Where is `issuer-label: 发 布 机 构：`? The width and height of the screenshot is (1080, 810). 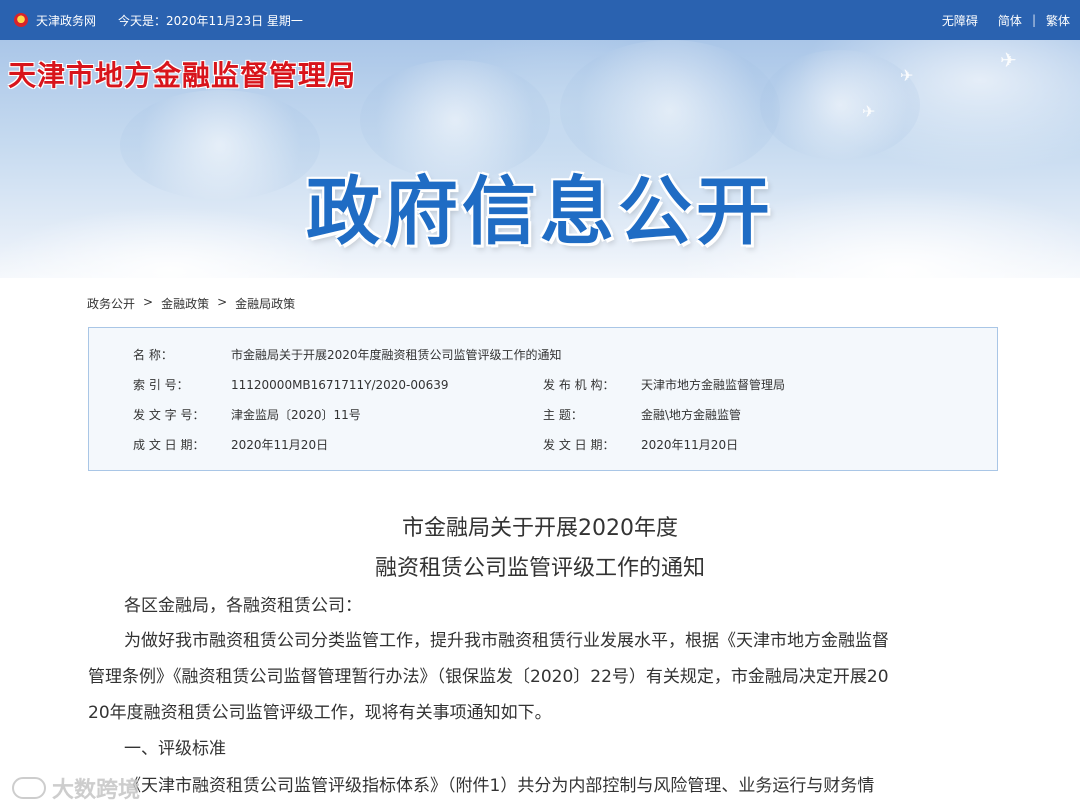 issuer-label: 发 布 机 构： is located at coordinates (579, 385).